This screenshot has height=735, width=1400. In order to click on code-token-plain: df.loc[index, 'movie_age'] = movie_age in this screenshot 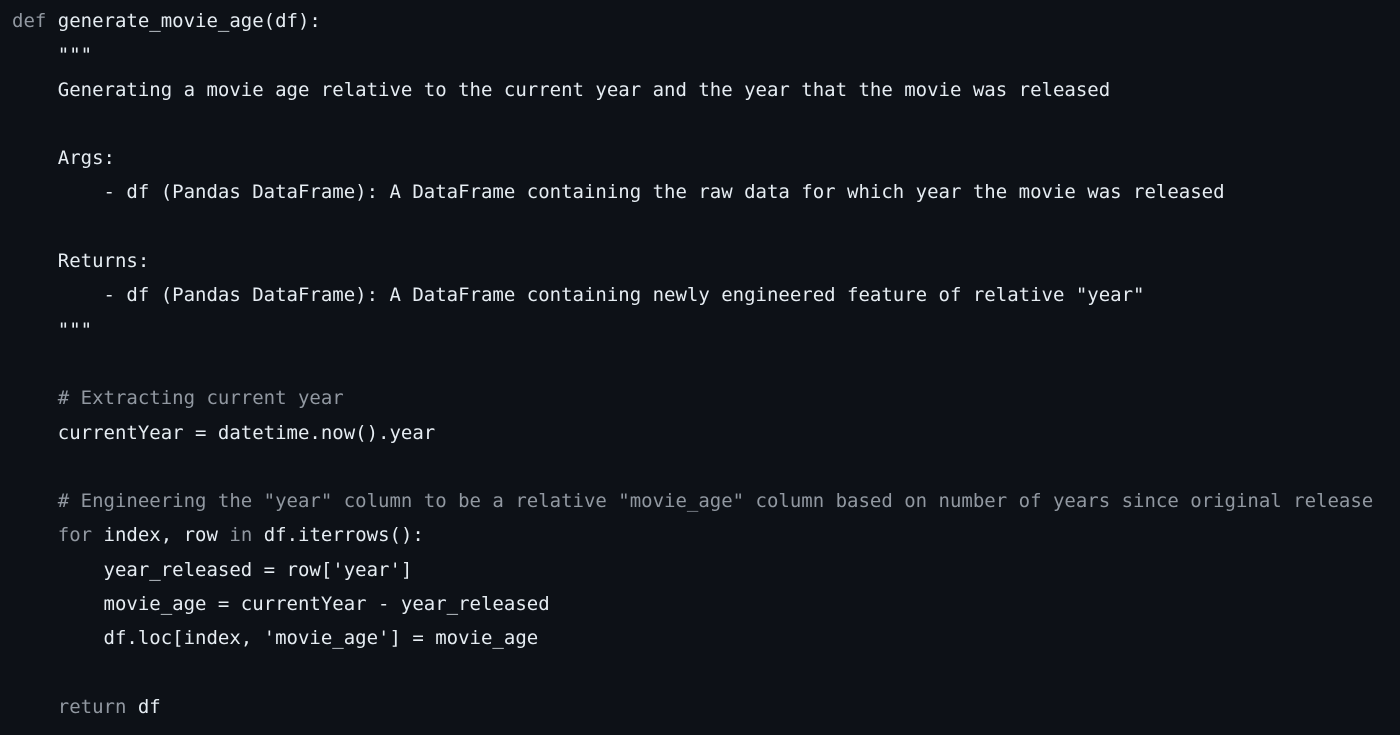, I will do `click(275, 638)`.